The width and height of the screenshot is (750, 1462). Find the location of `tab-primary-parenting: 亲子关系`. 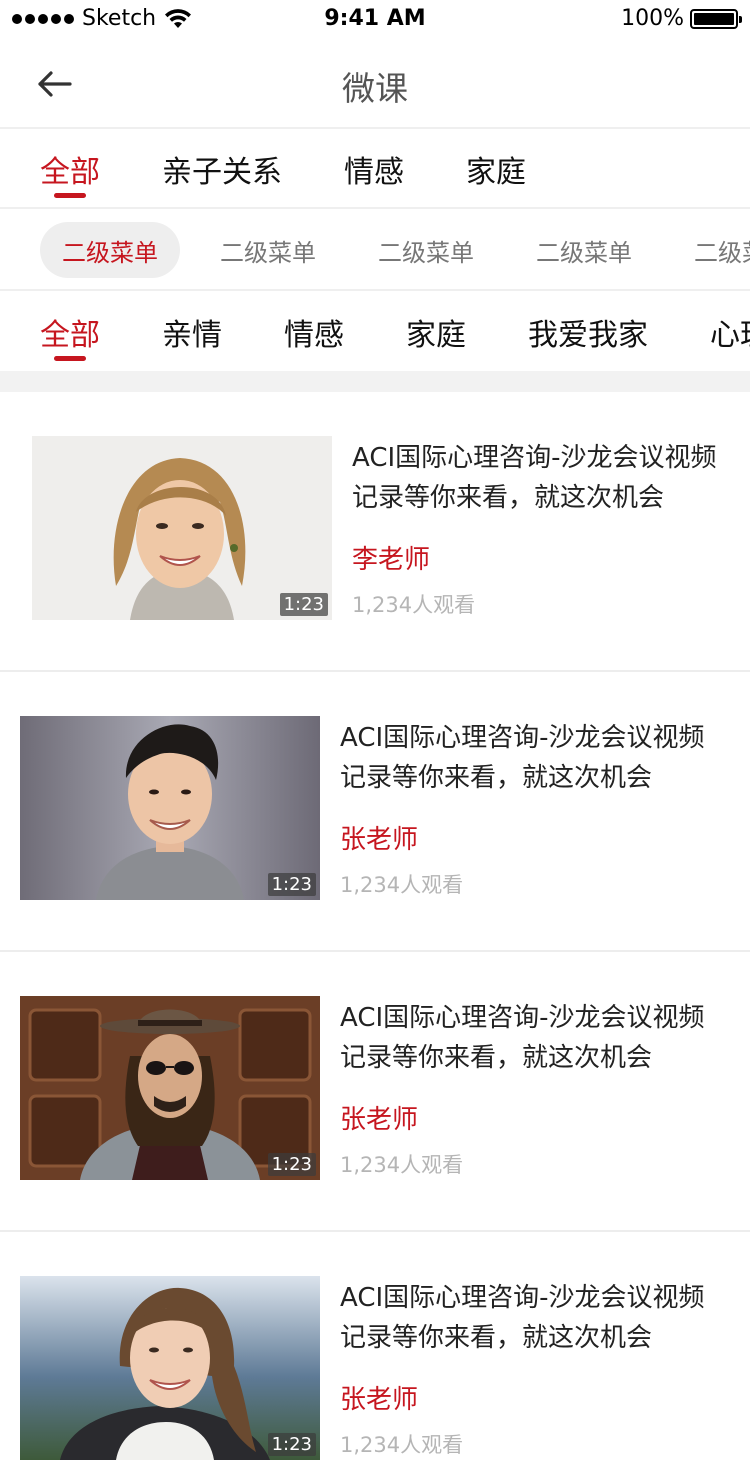

tab-primary-parenting: 亲子关系 is located at coordinates (222, 169).